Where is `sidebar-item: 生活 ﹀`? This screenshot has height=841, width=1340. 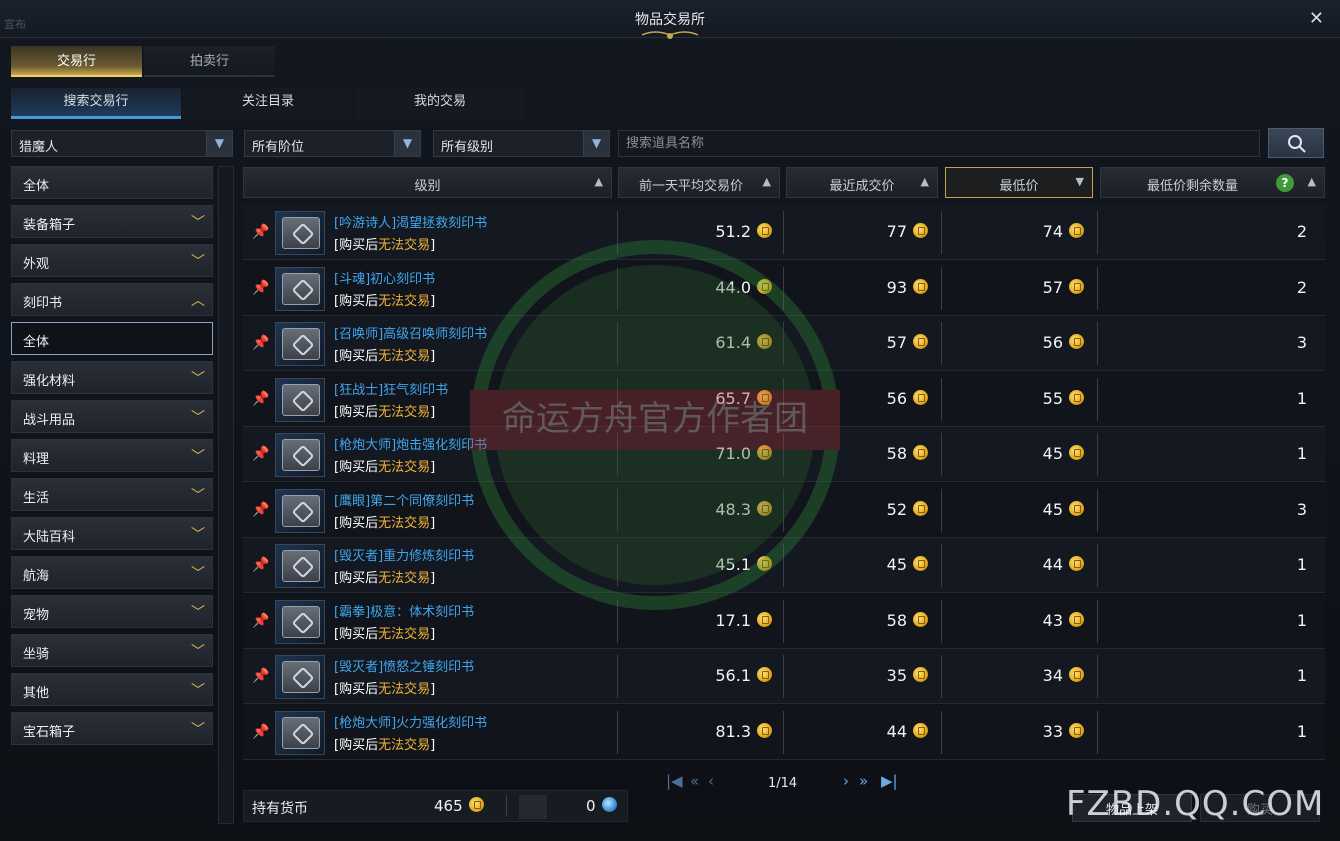
sidebar-item: 生活 ﹀ is located at coordinates (112, 494).